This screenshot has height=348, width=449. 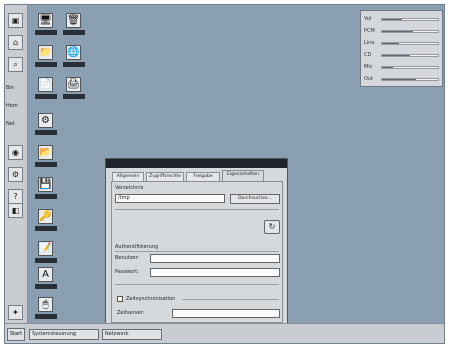 I want to click on lock-icon: ✦, so click(x=15, y=312).